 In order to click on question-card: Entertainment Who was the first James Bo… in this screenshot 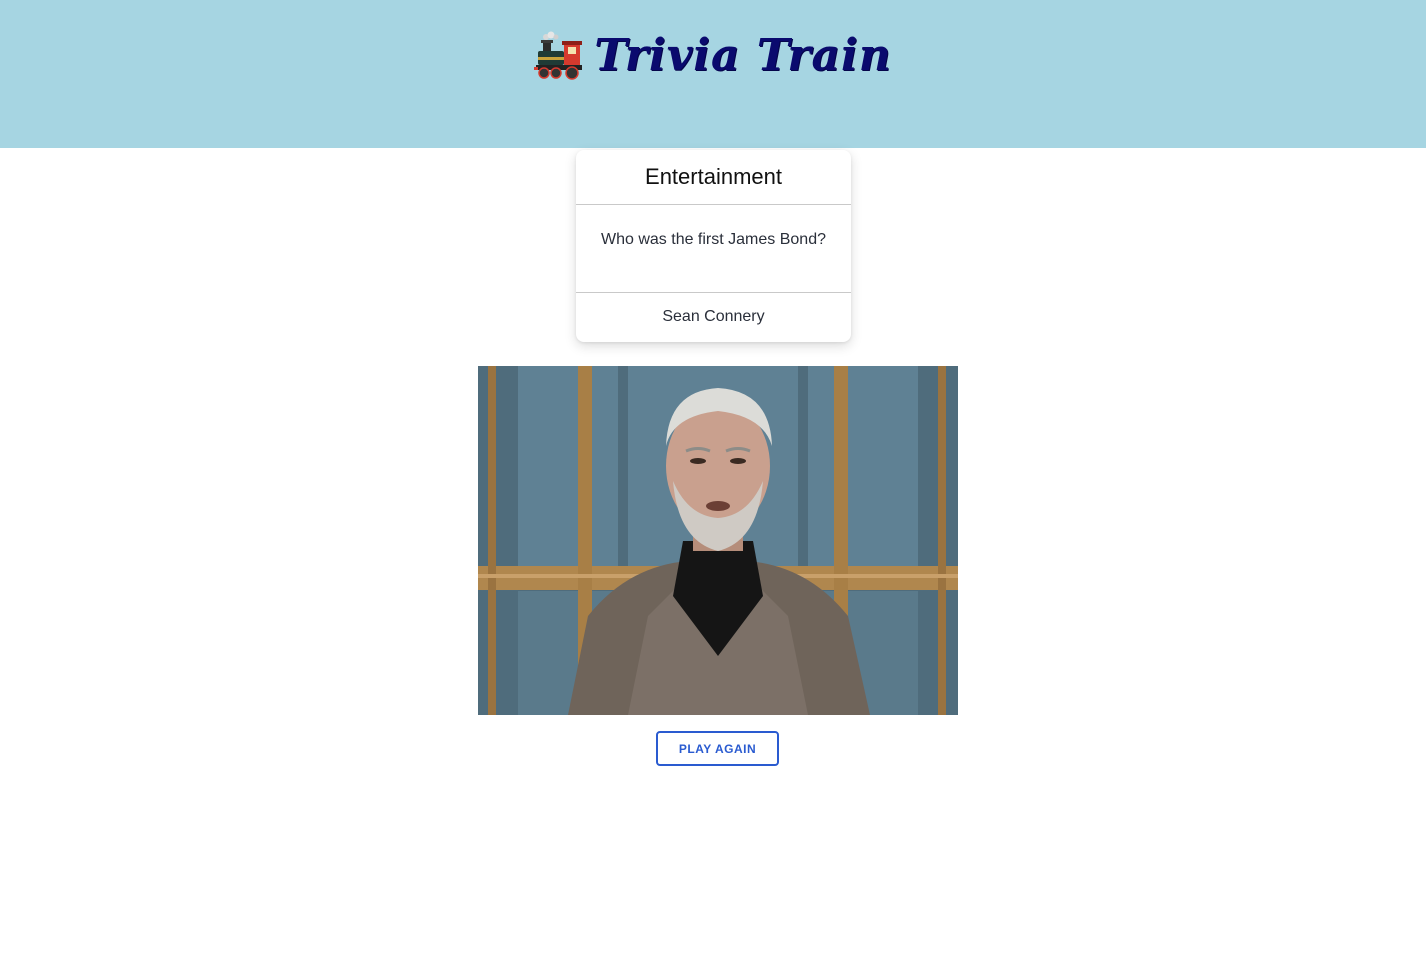, I will do `click(713, 246)`.